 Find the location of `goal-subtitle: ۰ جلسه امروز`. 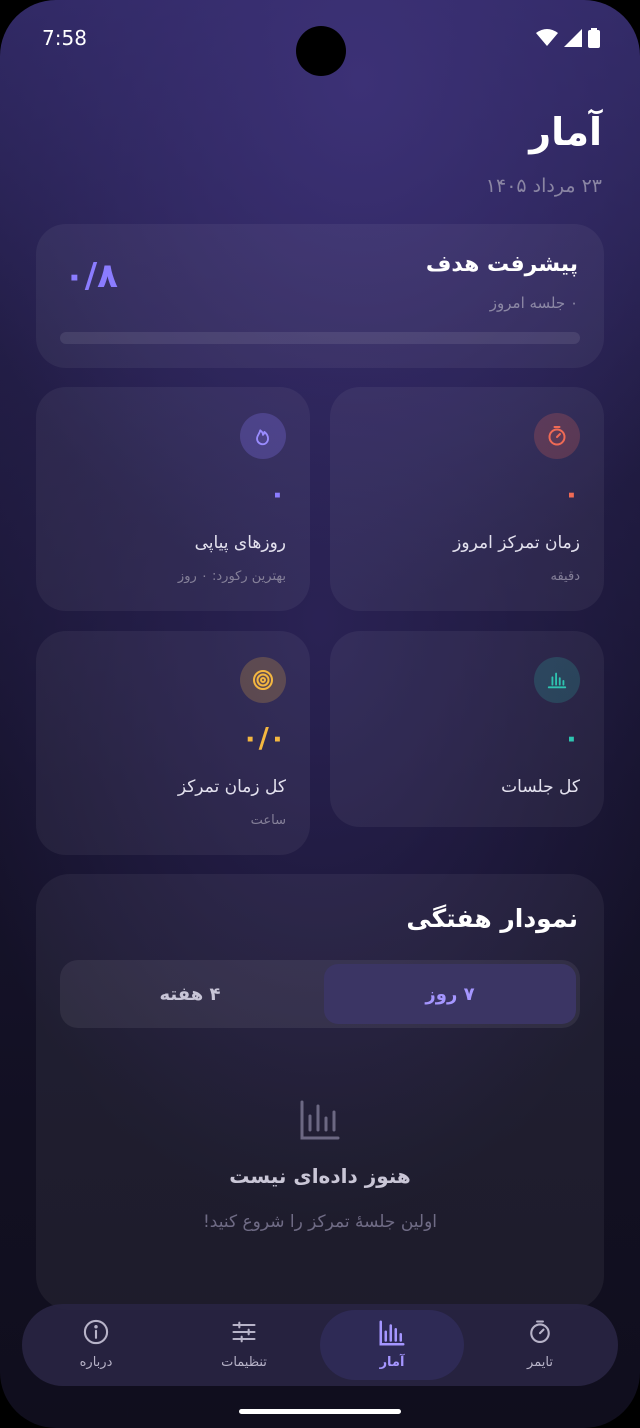

goal-subtitle: ۰ جلسه امروز is located at coordinates (533, 303).